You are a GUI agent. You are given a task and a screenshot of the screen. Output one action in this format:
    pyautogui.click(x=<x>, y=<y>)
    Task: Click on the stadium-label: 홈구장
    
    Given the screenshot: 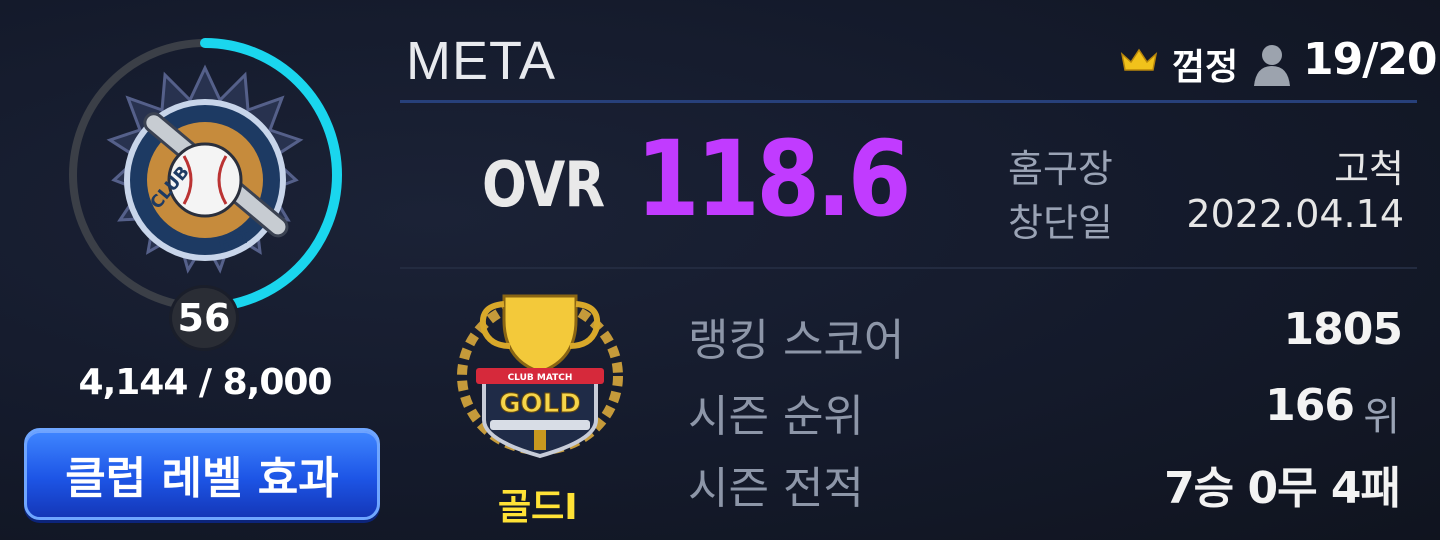 What is the action you would take?
    pyautogui.click(x=1060, y=169)
    